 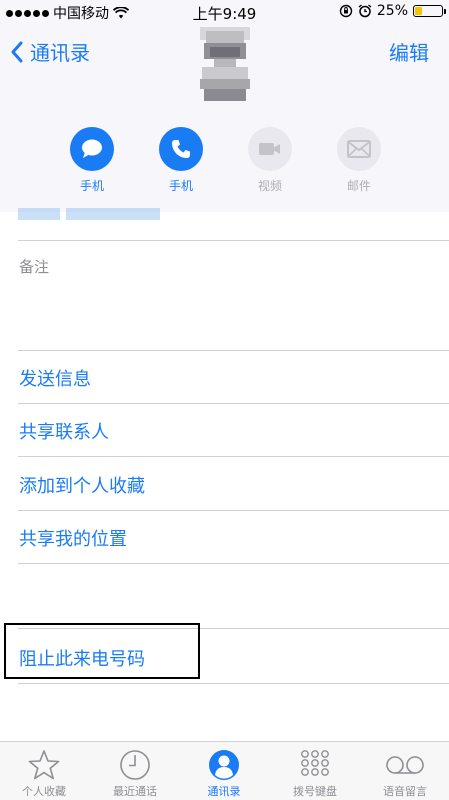 I want to click on call-label: 手机, so click(x=180, y=186).